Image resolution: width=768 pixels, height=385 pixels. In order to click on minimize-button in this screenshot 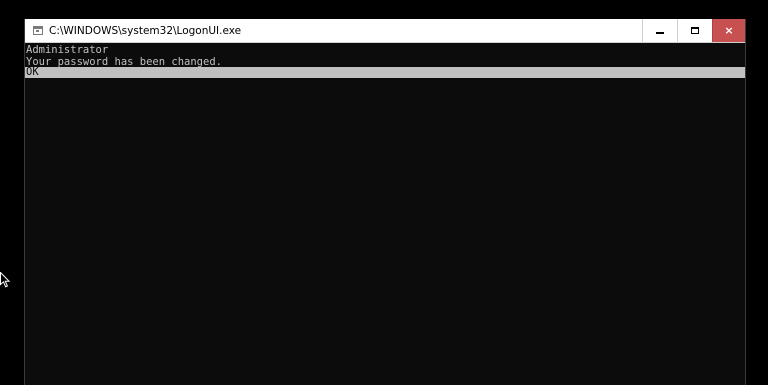, I will do `click(659, 30)`.